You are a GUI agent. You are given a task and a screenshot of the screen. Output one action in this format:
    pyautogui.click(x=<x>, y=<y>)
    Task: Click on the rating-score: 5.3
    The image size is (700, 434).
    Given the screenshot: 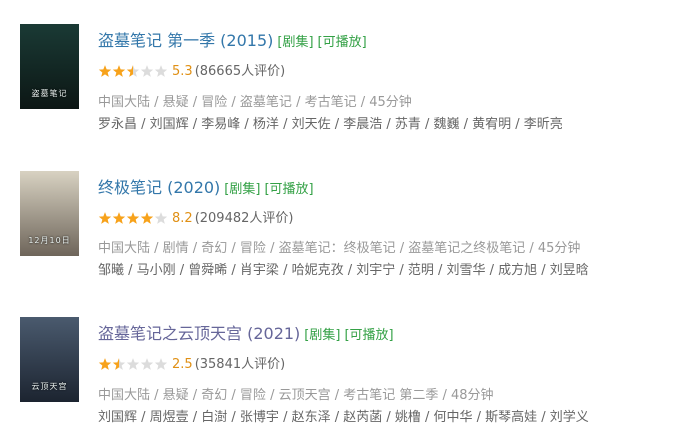 What is the action you would take?
    pyautogui.click(x=182, y=71)
    